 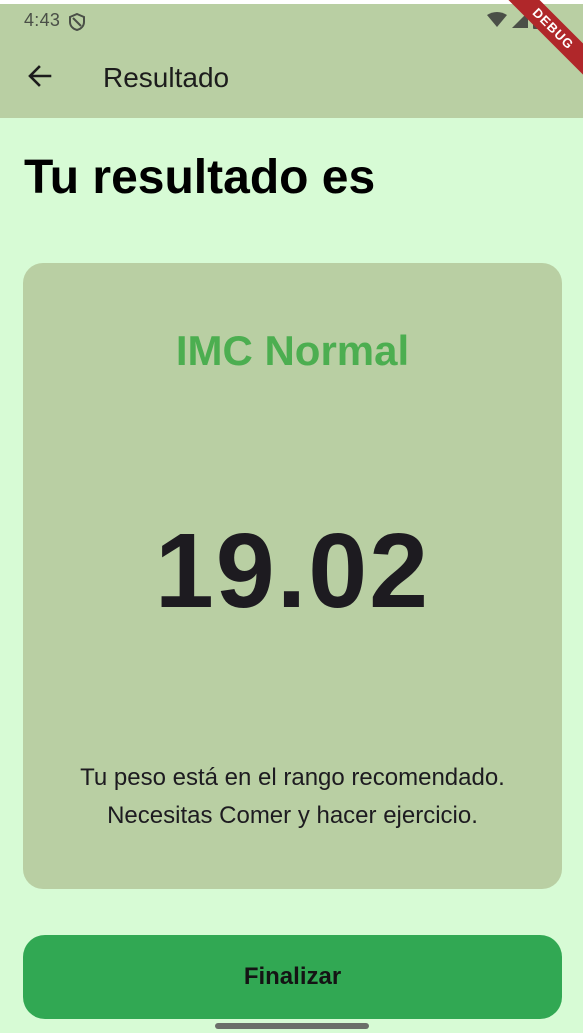 What do you see at coordinates (200, 177) in the screenshot?
I see `page-heading: Tu resultado es` at bounding box center [200, 177].